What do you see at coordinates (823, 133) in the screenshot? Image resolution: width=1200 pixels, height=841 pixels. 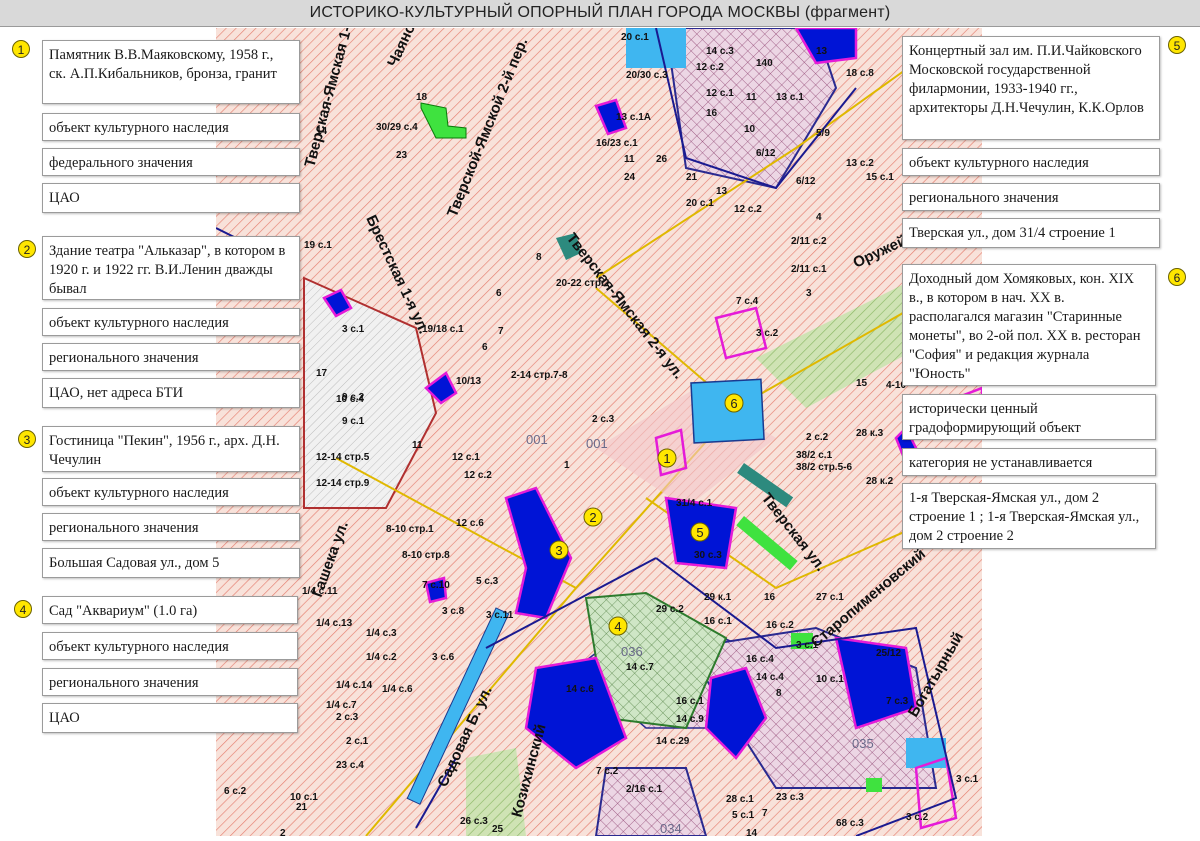 I see `parcel-label: 5/9` at bounding box center [823, 133].